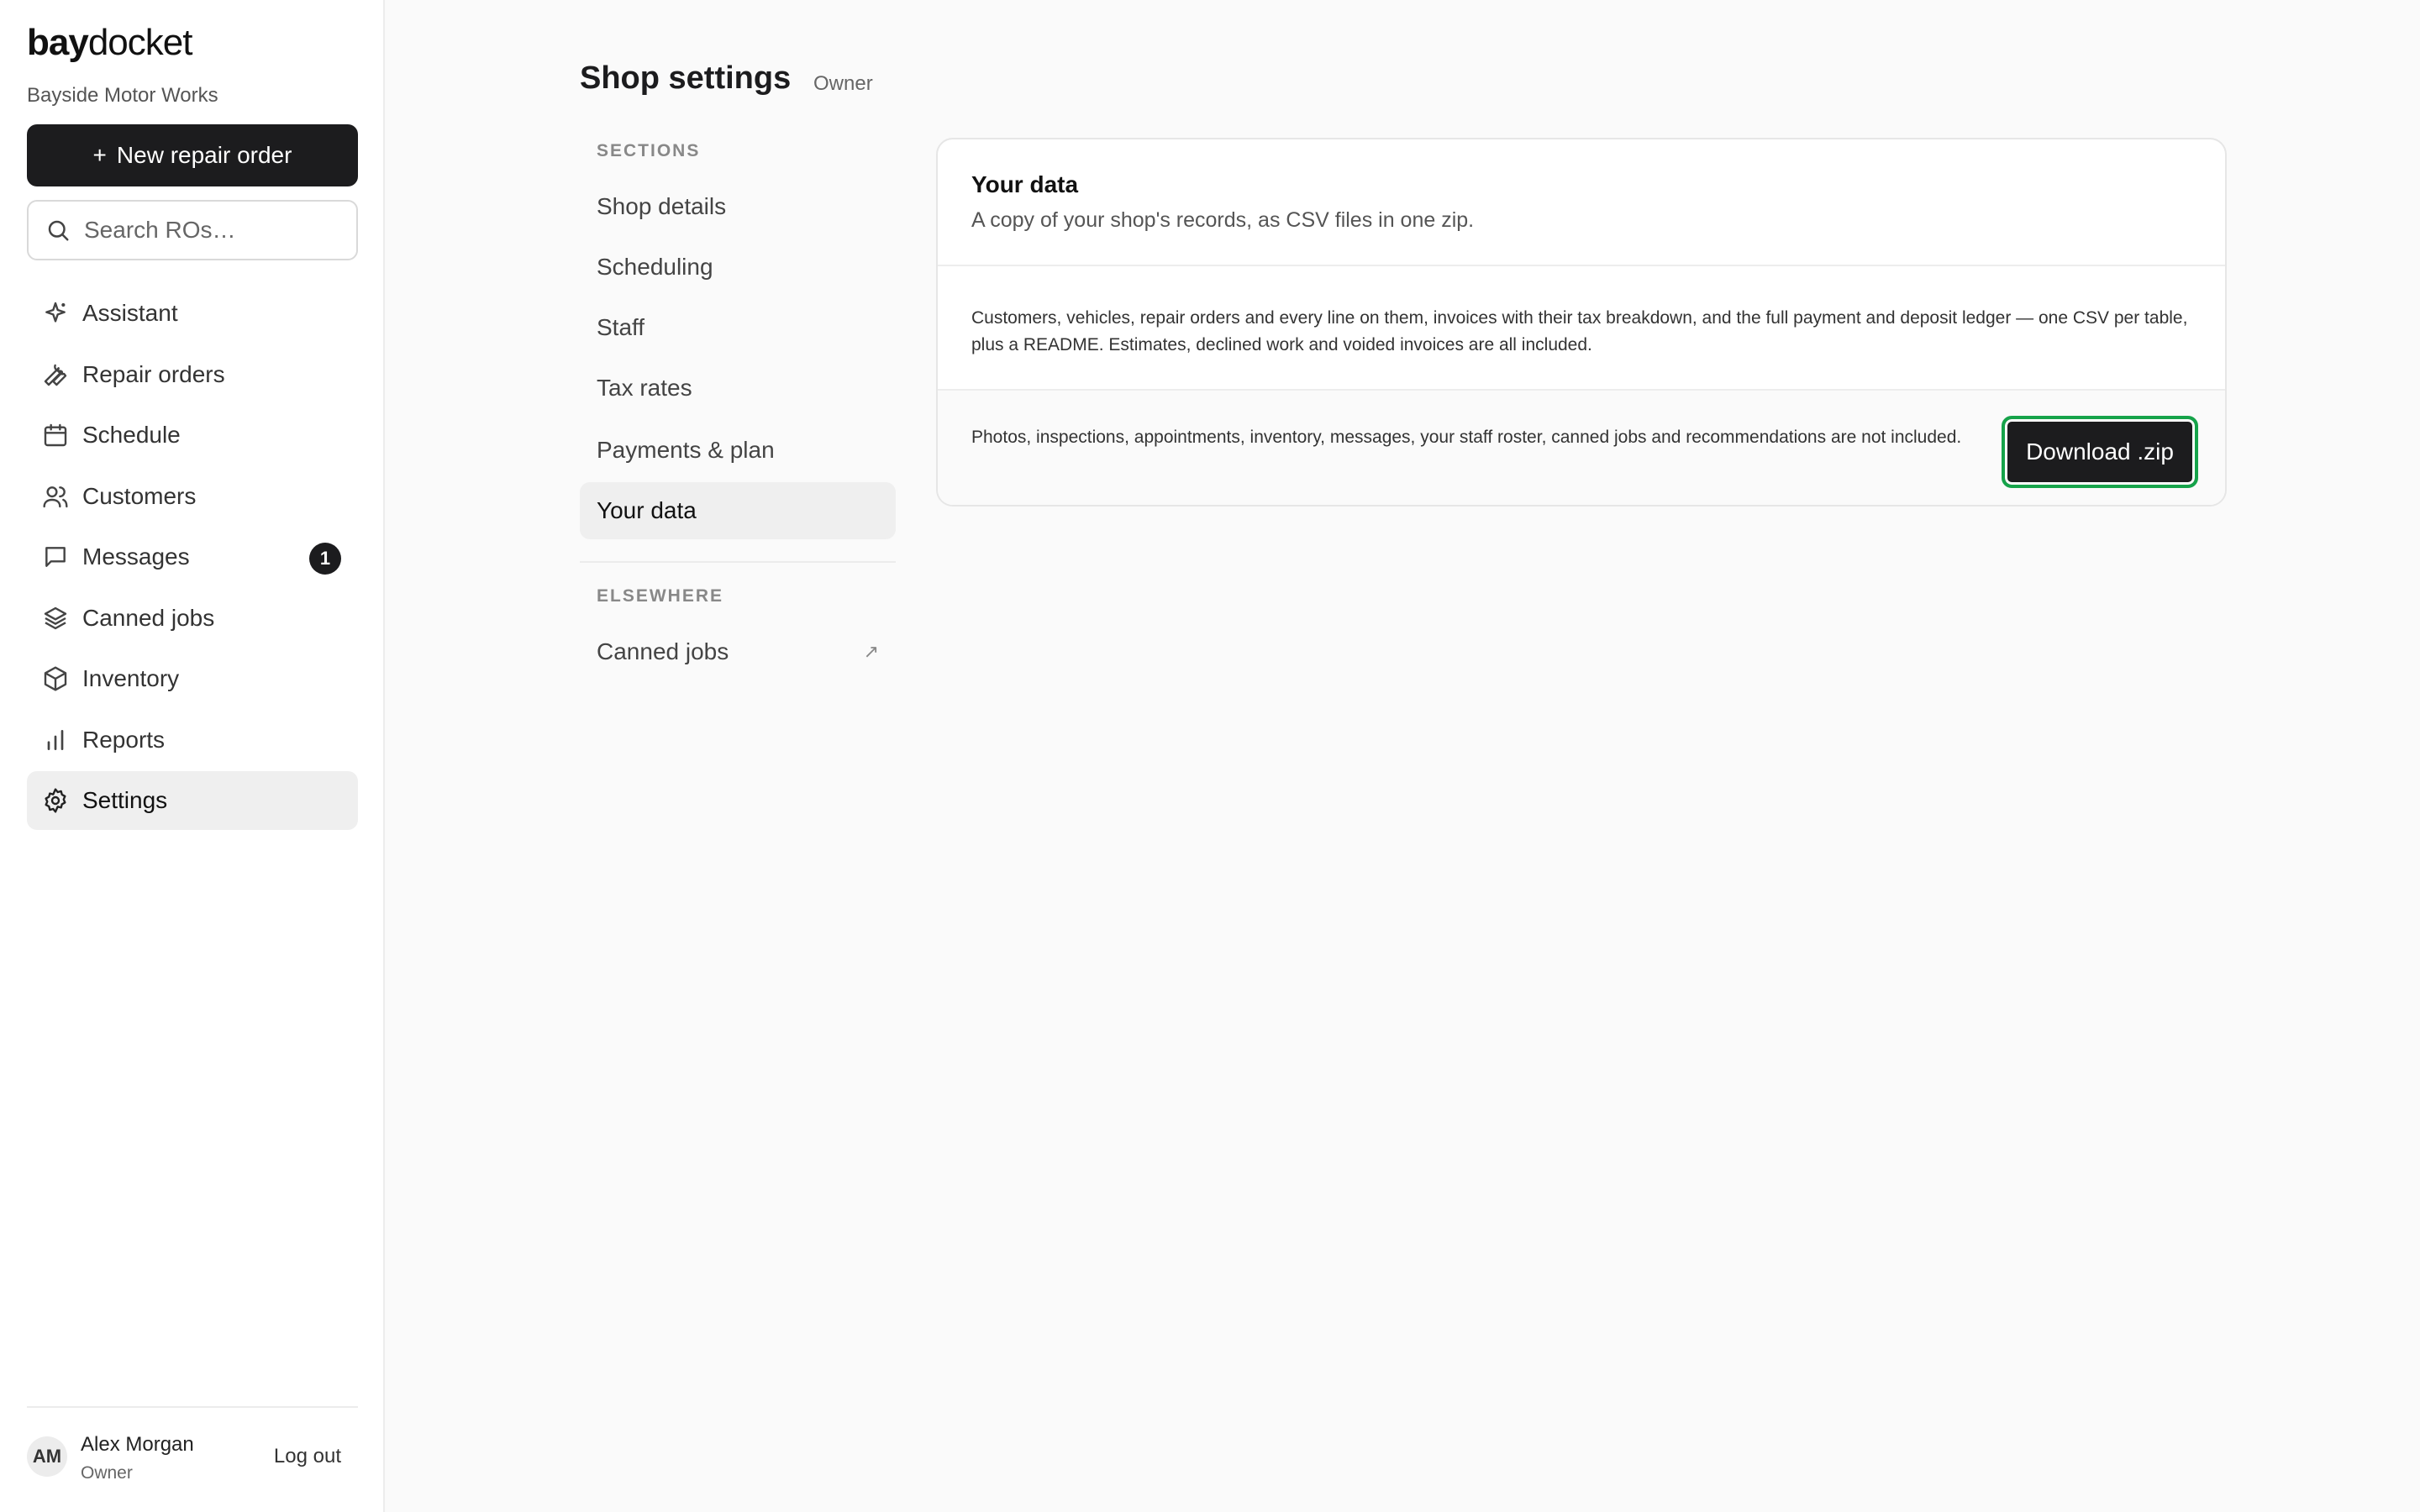 This screenshot has height=1512, width=2420. I want to click on download-zip-button: Download .zip, so click(2100, 452).